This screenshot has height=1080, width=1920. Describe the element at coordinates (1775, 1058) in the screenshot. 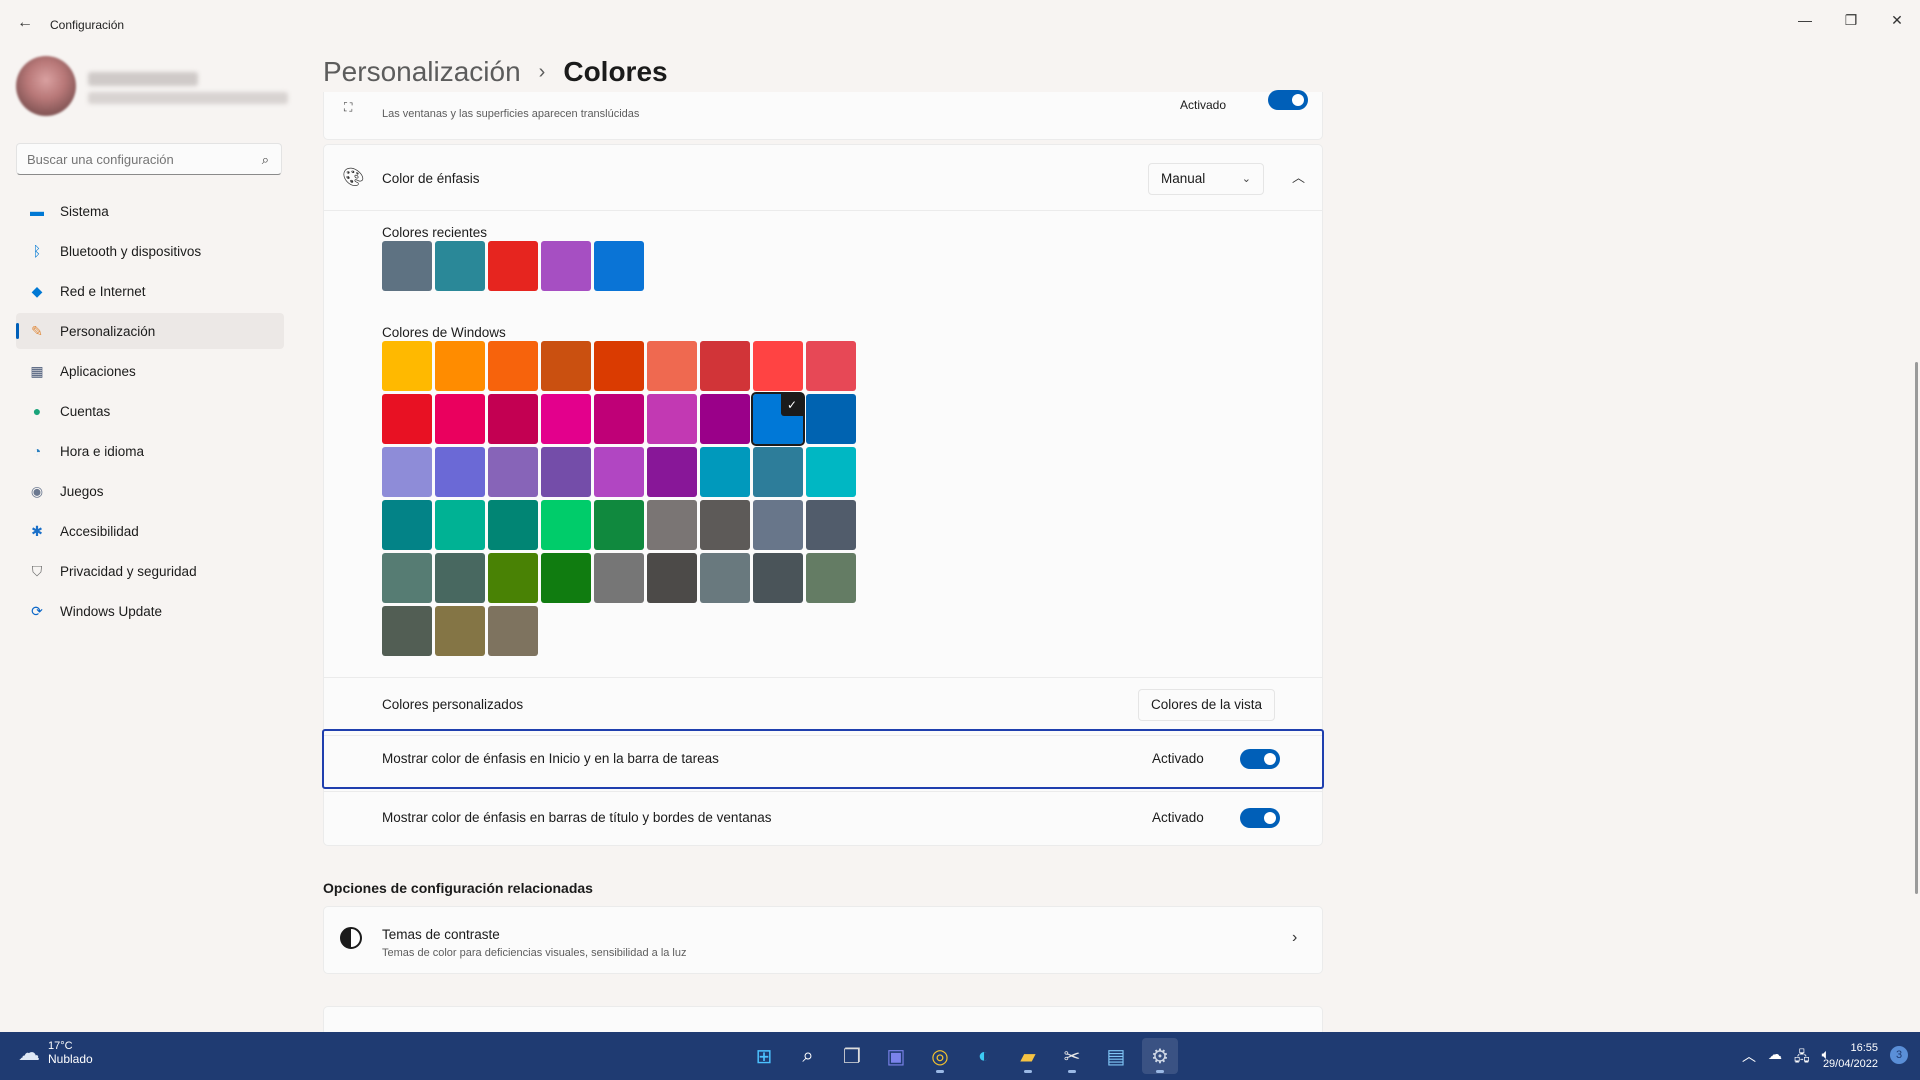

I see `onedrive-cloud-icon: ☁` at that location.